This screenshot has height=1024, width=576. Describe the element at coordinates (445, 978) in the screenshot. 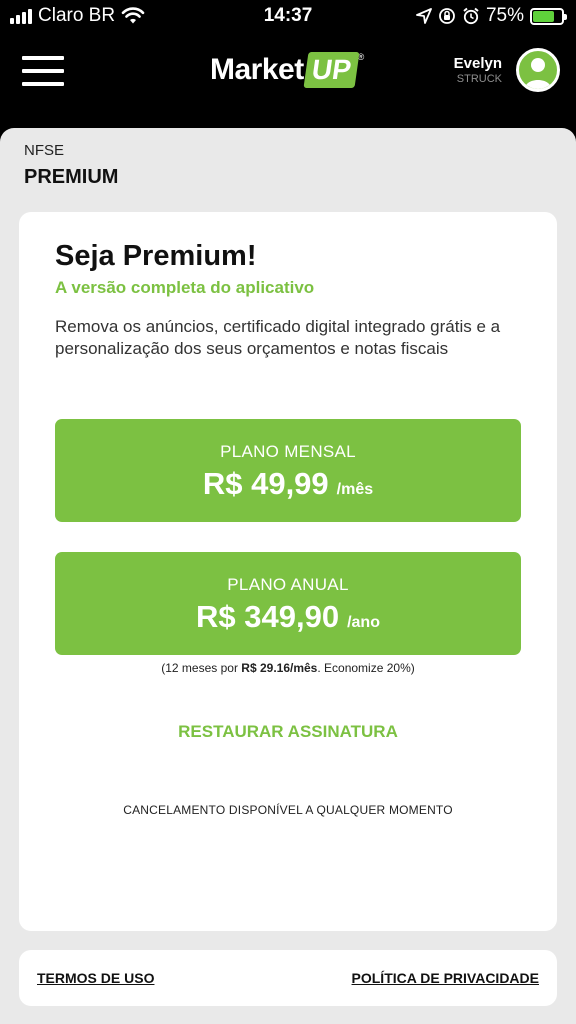

I see `privacy-policy-link: POLÍTICA DE PRIVACIDADE` at that location.